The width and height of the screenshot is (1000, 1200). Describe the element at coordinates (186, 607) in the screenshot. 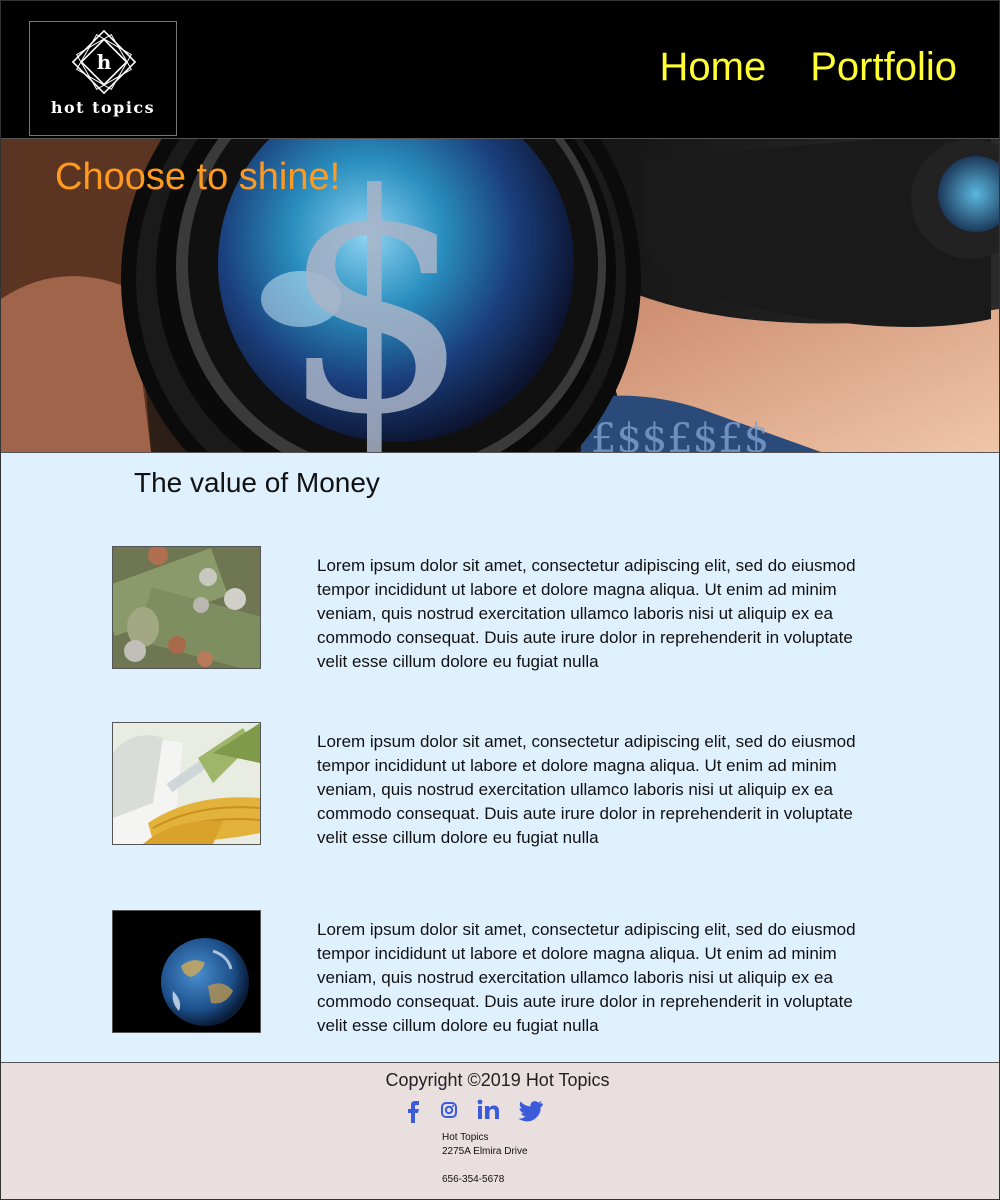

I see `money-and-coins-image` at that location.